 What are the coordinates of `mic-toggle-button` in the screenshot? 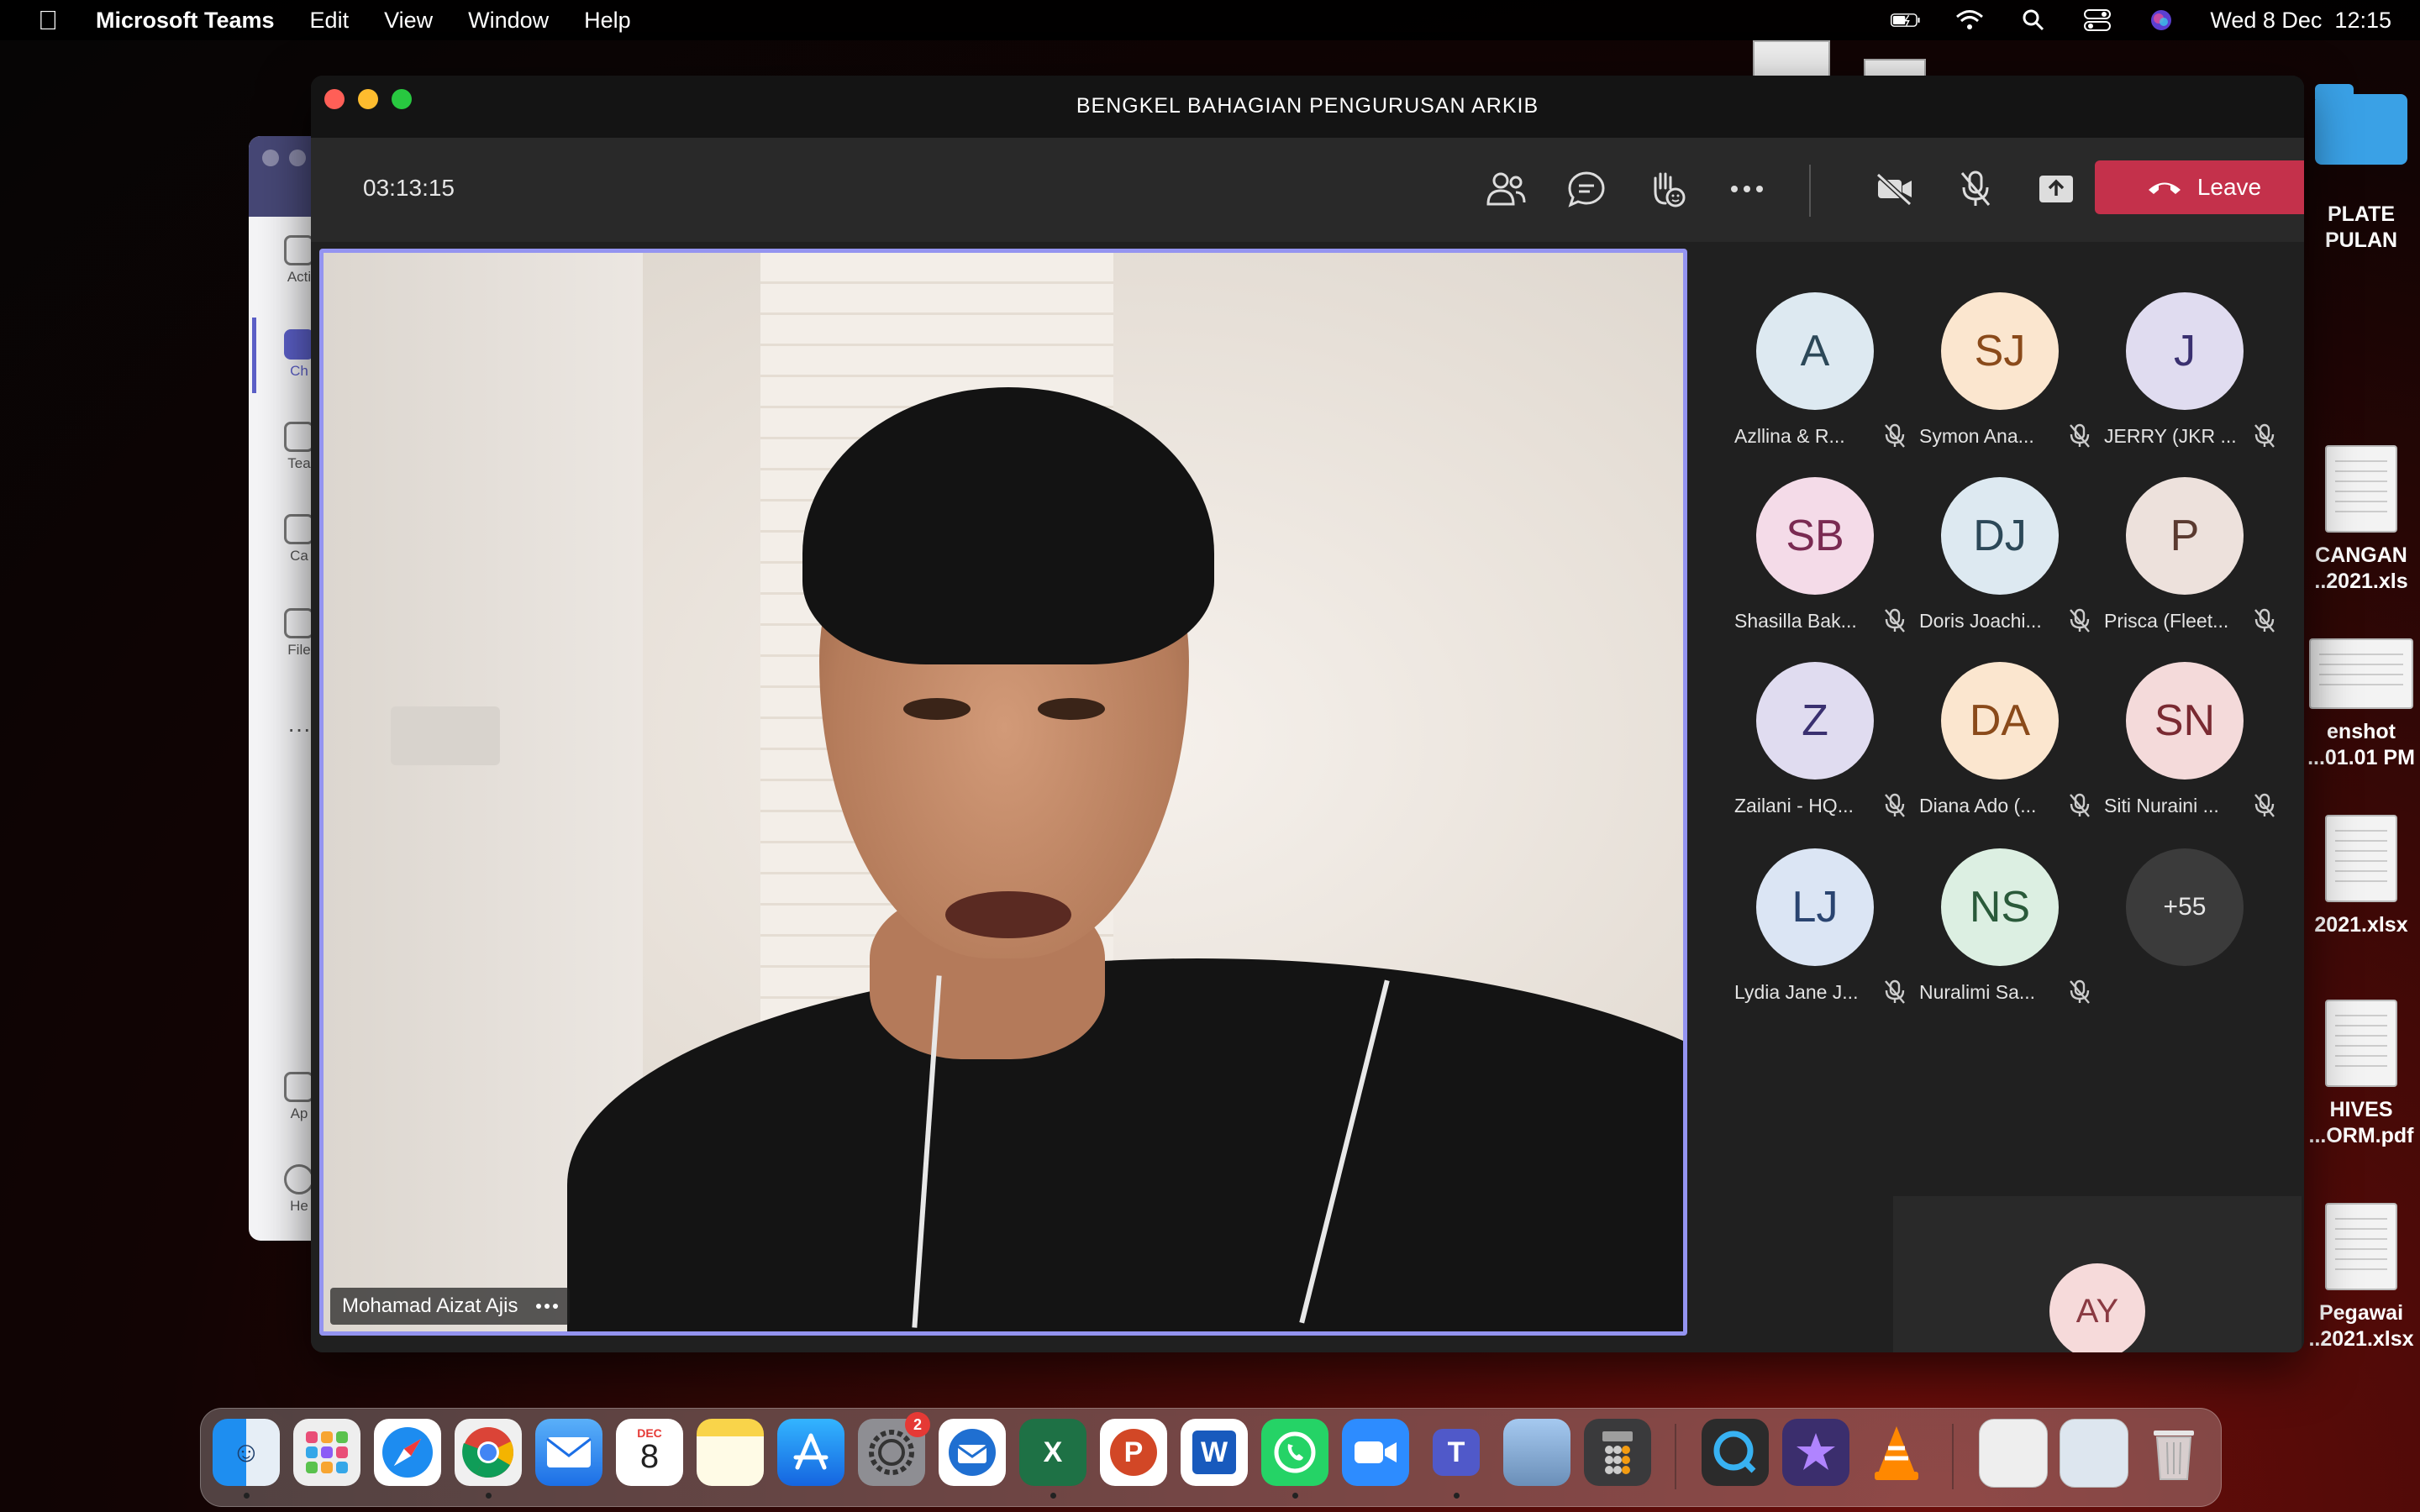 It's located at (1976, 189).